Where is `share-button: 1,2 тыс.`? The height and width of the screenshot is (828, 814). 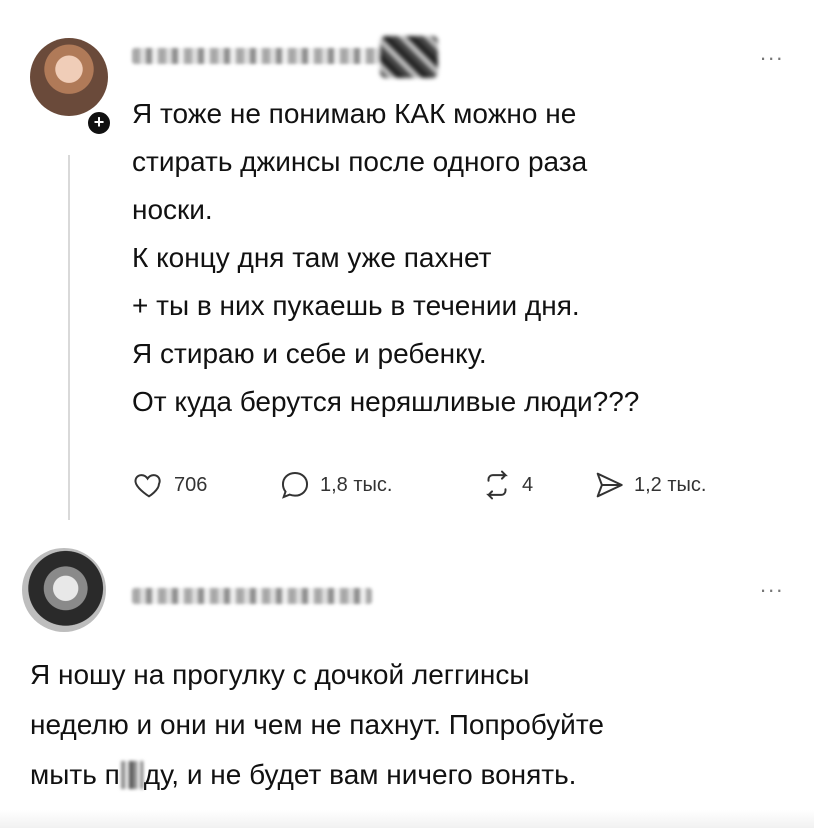 share-button: 1,2 тыс. is located at coordinates (649, 485).